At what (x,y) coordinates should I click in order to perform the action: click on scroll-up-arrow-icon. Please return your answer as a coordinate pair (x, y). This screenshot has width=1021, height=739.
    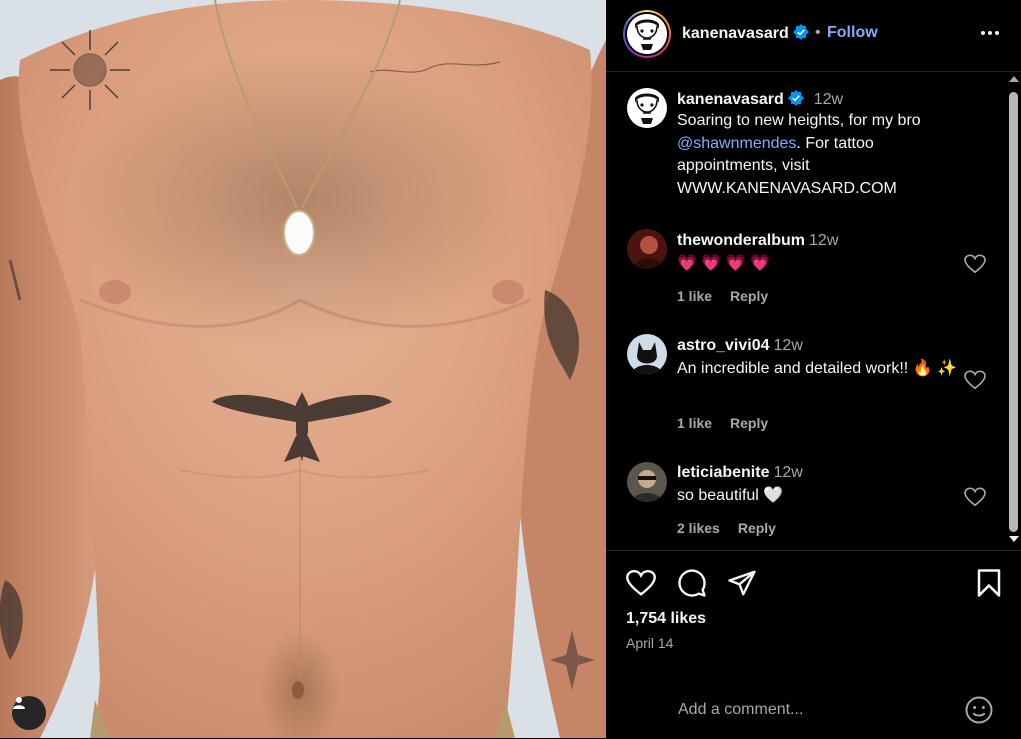
    Looking at the image, I should click on (1014, 79).